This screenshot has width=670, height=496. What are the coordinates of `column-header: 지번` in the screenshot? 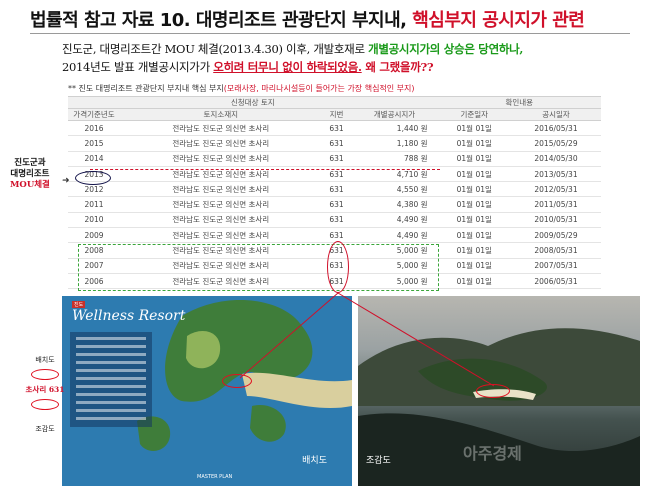 It's located at (336, 114).